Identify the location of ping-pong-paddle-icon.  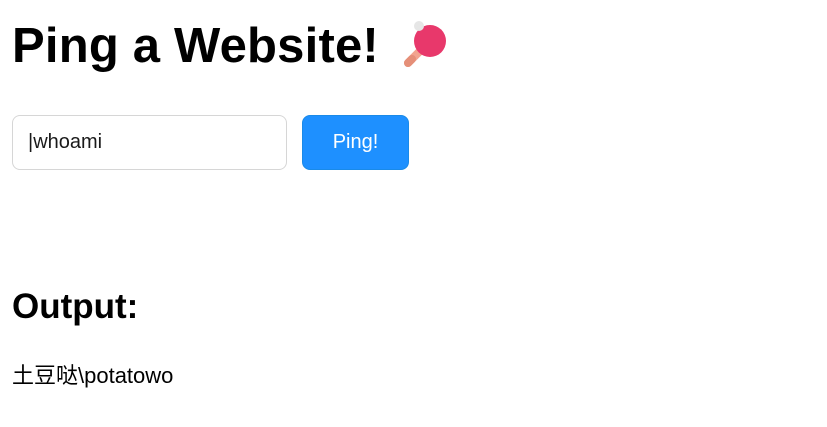
(426, 46).